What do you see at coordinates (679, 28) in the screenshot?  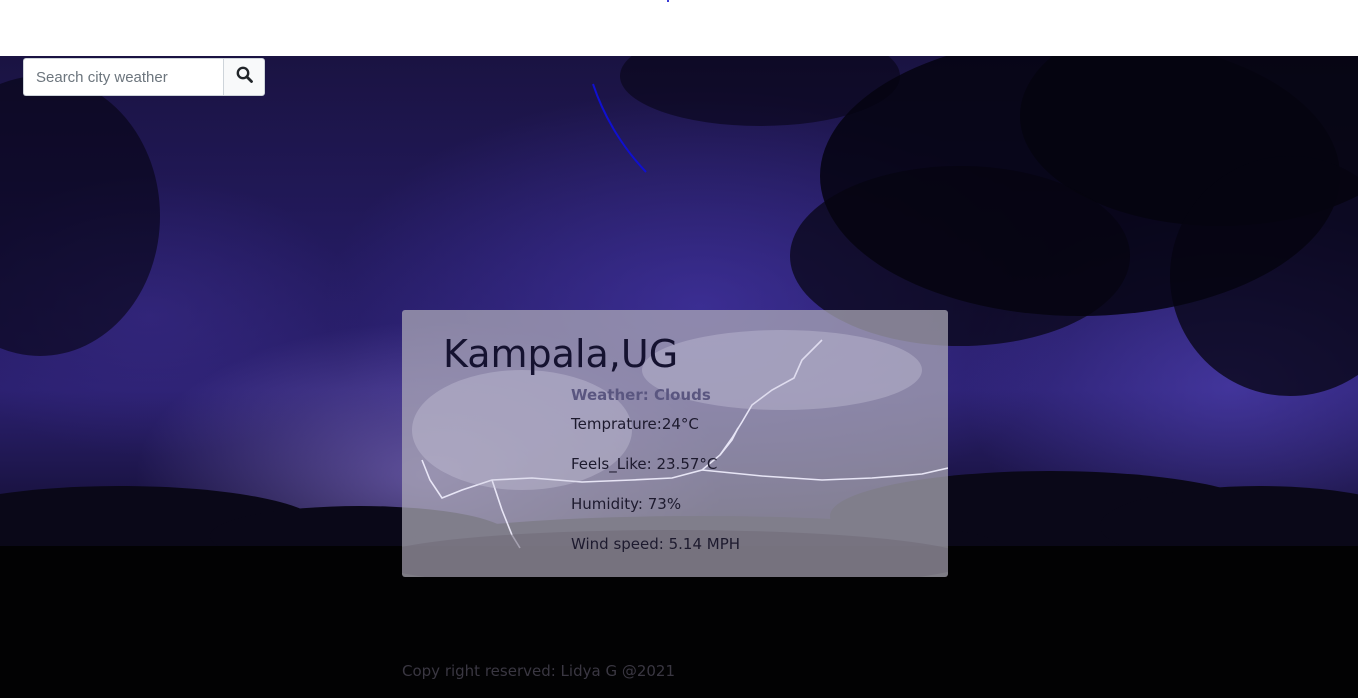 I see `top-bar` at bounding box center [679, 28].